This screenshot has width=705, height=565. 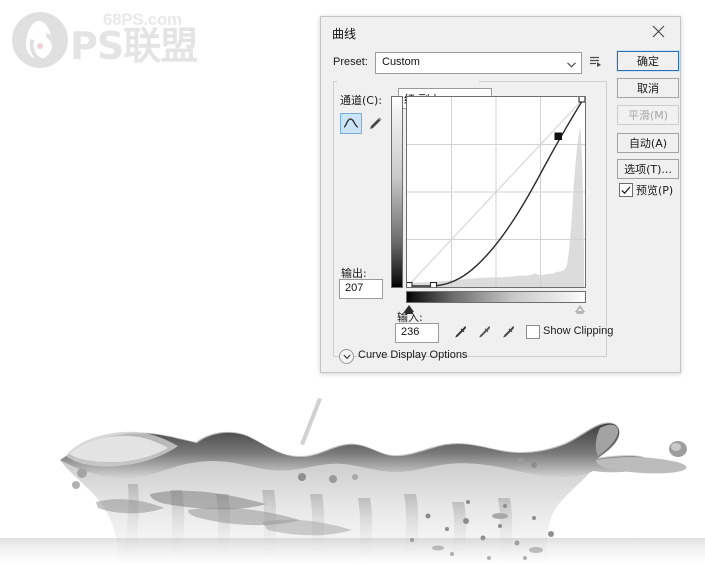 I want to click on output-value: 207, so click(x=354, y=288).